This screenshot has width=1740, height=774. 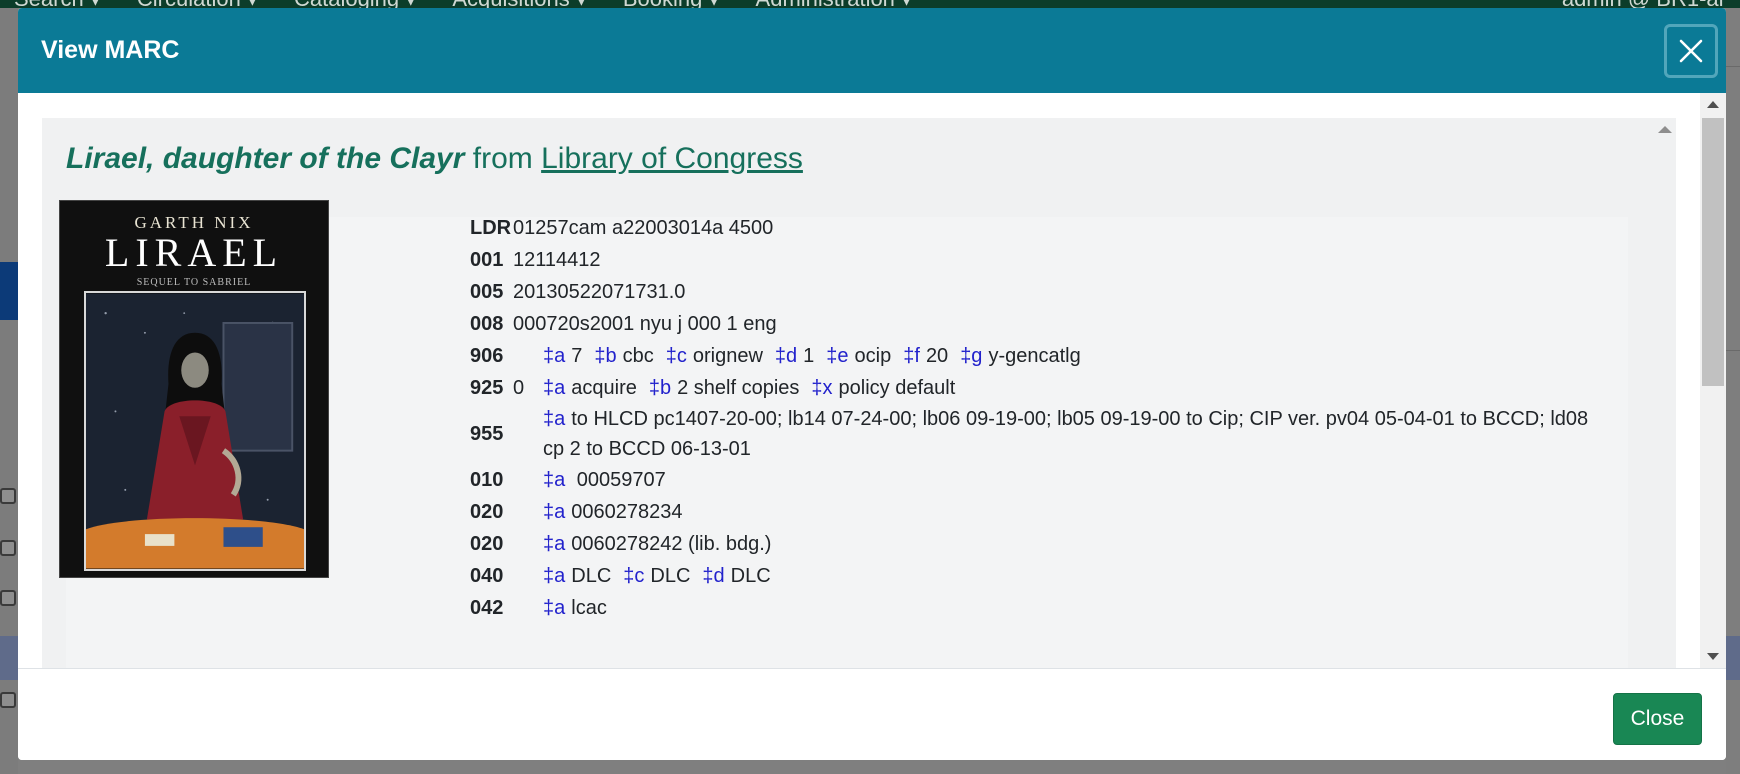 What do you see at coordinates (9, 658) in the screenshot?
I see `background-selected-row` at bounding box center [9, 658].